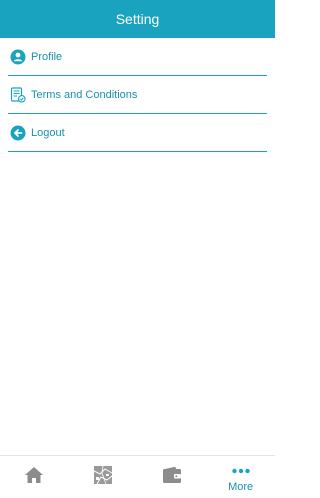 The height and width of the screenshot is (498, 320). I want to click on profile-icon, so click(18, 57).